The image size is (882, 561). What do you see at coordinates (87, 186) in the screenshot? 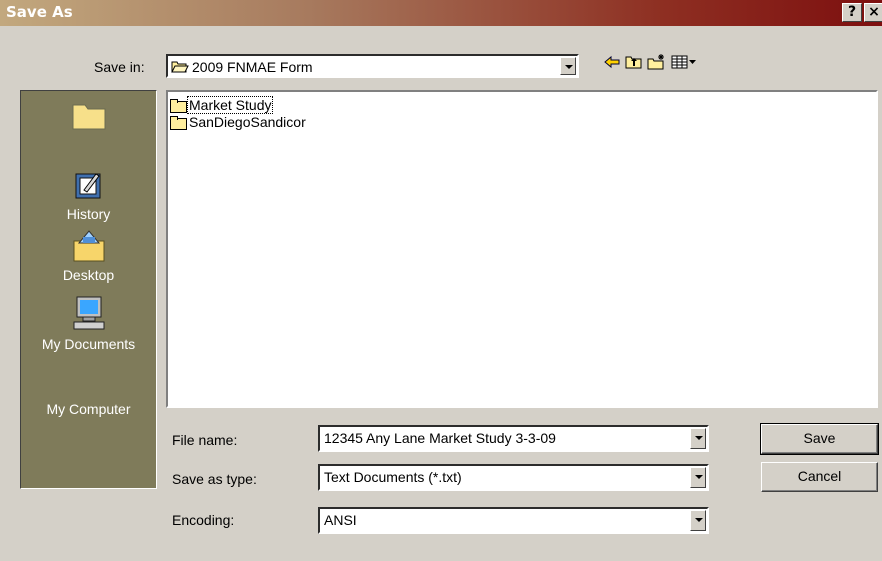
I see `history-icon` at bounding box center [87, 186].